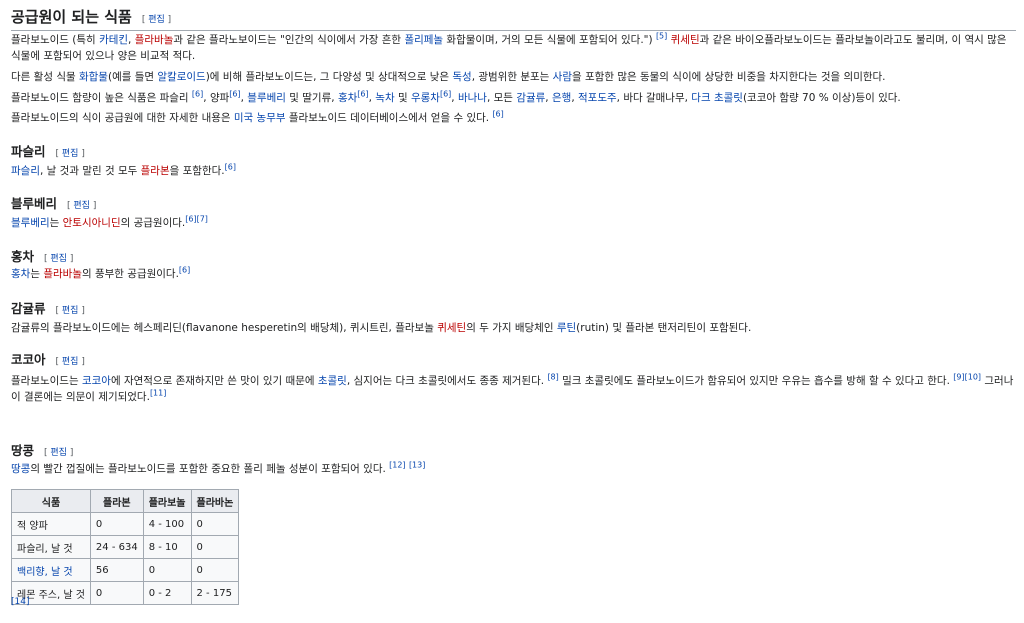 This screenshot has width=1024, height=623. I want to click on column-header: 플라보놀, so click(167, 501).